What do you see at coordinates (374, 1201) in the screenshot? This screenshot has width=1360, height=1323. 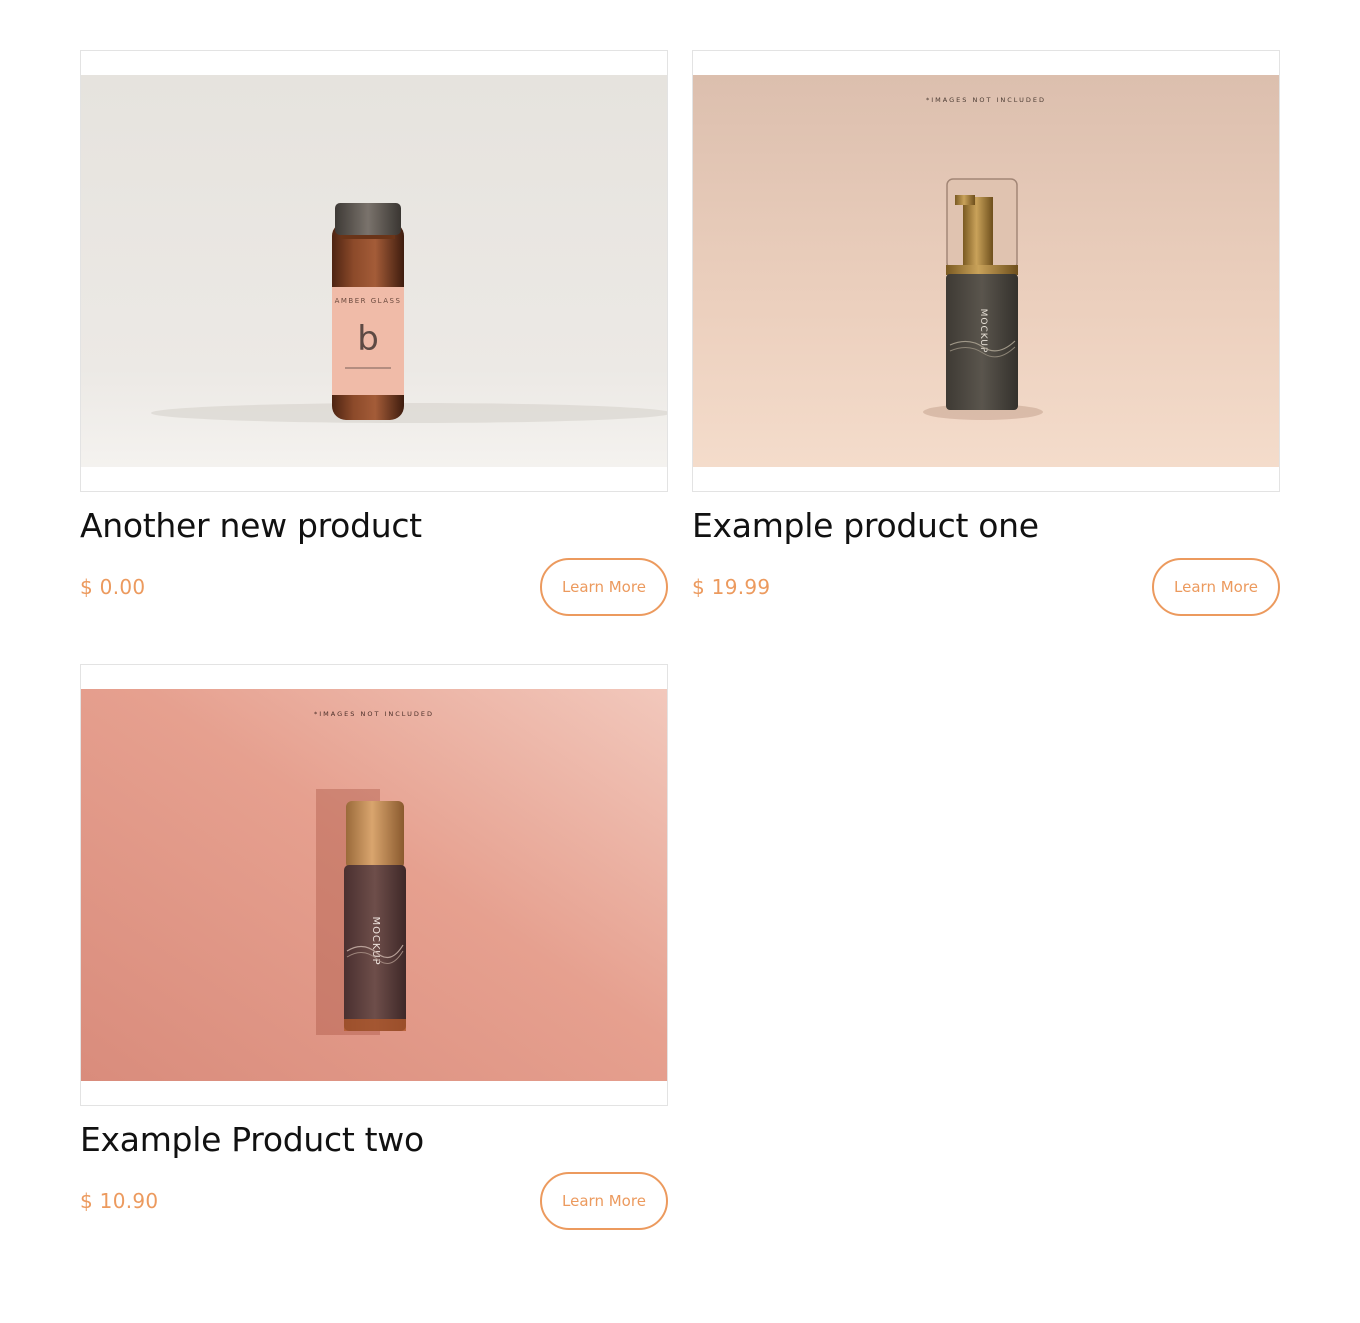 I see `product-meta: $ 10.90 Learn More` at bounding box center [374, 1201].